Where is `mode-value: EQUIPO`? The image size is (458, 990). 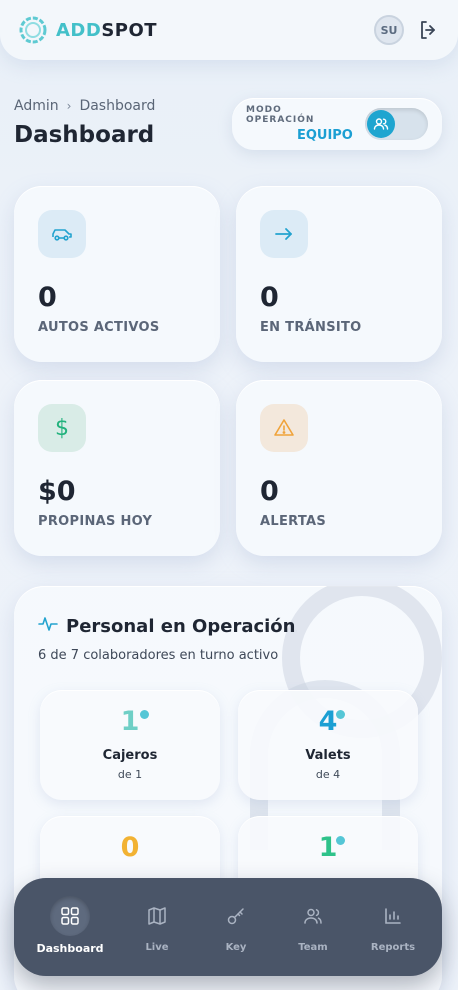
mode-value: EQUIPO is located at coordinates (324, 135).